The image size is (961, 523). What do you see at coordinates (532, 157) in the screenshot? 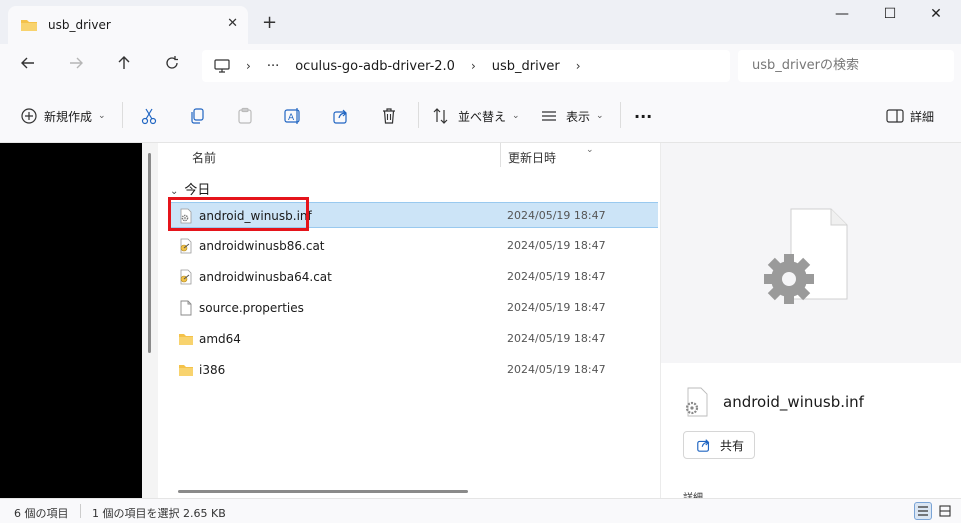
I see `column-date-header: 更新日時` at bounding box center [532, 157].